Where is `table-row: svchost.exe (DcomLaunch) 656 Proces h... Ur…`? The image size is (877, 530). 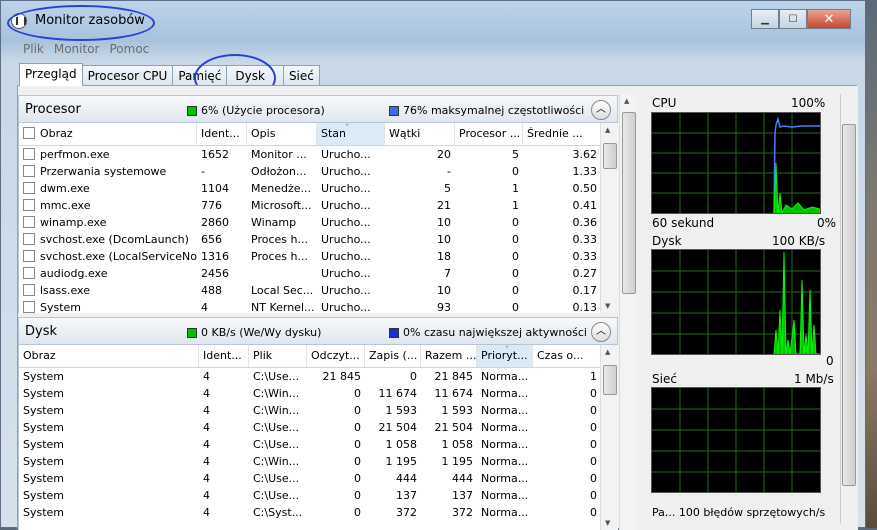
table-row: svchost.exe (DcomLaunch) 656 Proces h... Ur… is located at coordinates (310, 239).